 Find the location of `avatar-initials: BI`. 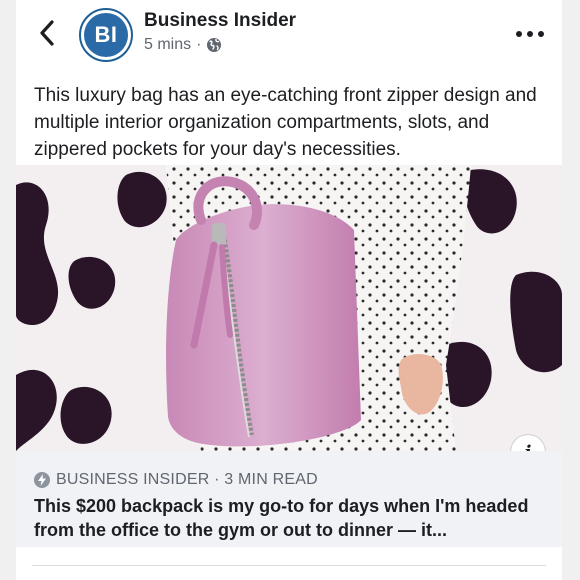

avatar-initials: BI is located at coordinates (106, 34).